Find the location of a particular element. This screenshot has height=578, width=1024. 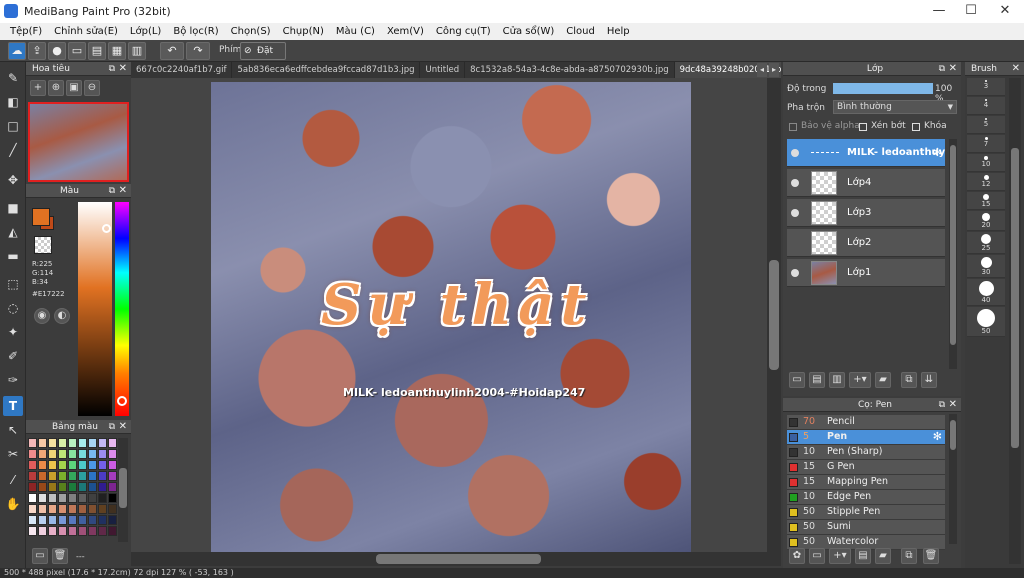

brush-size-cell: 40 is located at coordinates (986, 292).